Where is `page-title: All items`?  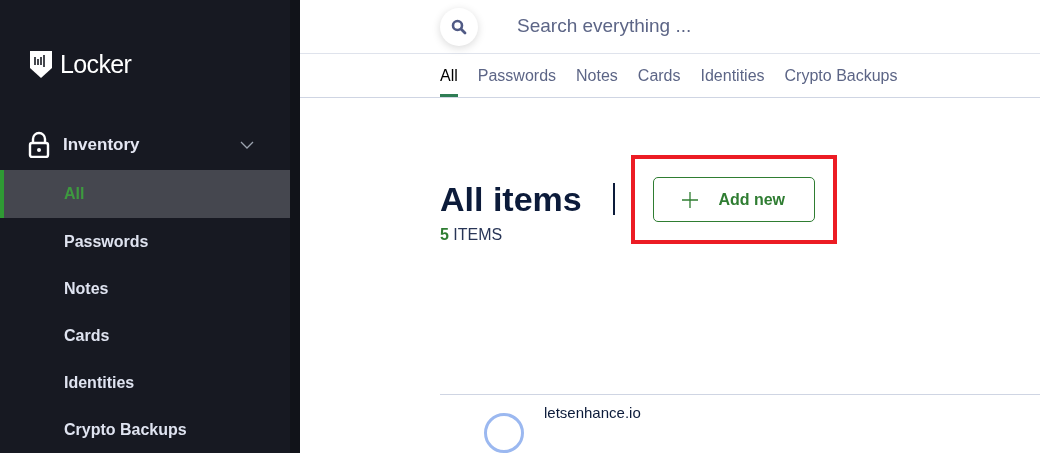 page-title: All items is located at coordinates (511, 199).